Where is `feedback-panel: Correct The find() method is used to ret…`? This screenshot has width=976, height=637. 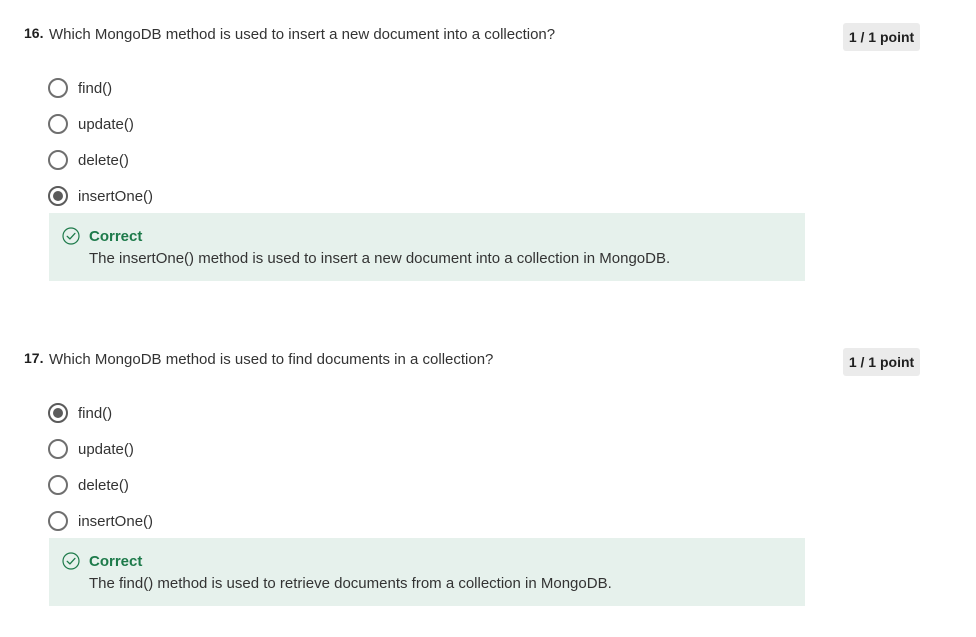 feedback-panel: Correct The find() method is used to ret… is located at coordinates (427, 572).